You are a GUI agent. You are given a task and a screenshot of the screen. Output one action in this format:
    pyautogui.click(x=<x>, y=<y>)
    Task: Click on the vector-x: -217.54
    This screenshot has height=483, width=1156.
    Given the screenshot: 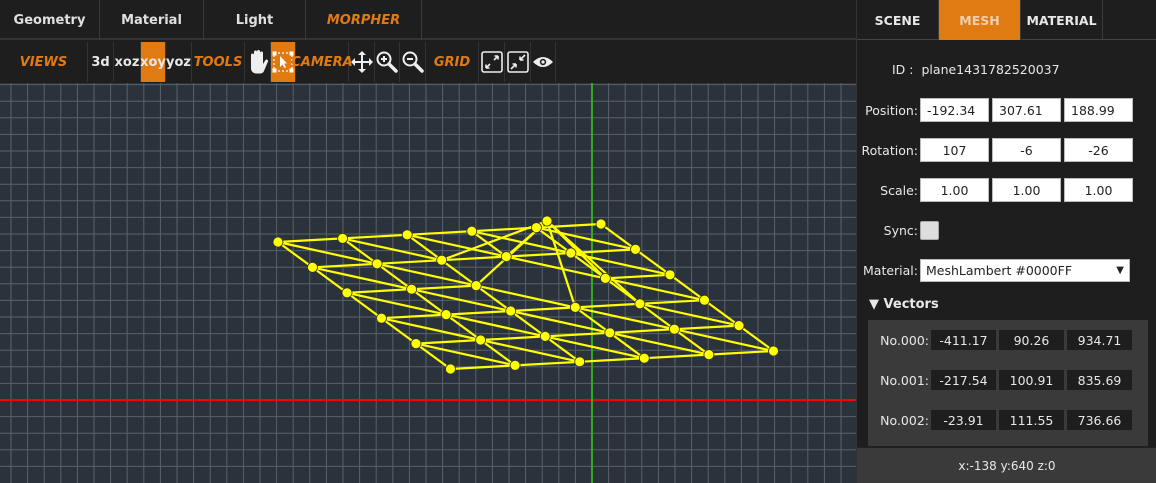 What is the action you would take?
    pyautogui.click(x=963, y=380)
    